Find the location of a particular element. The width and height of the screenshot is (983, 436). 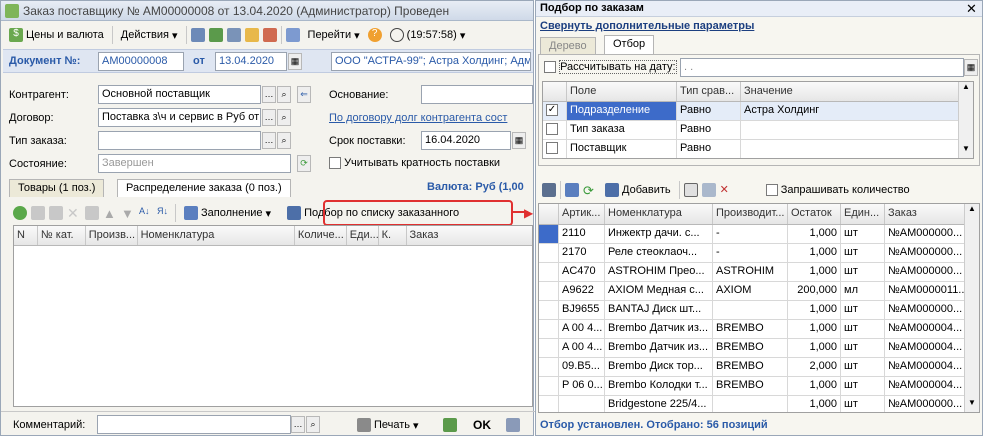

list-icon is located at coordinates (549, 190).